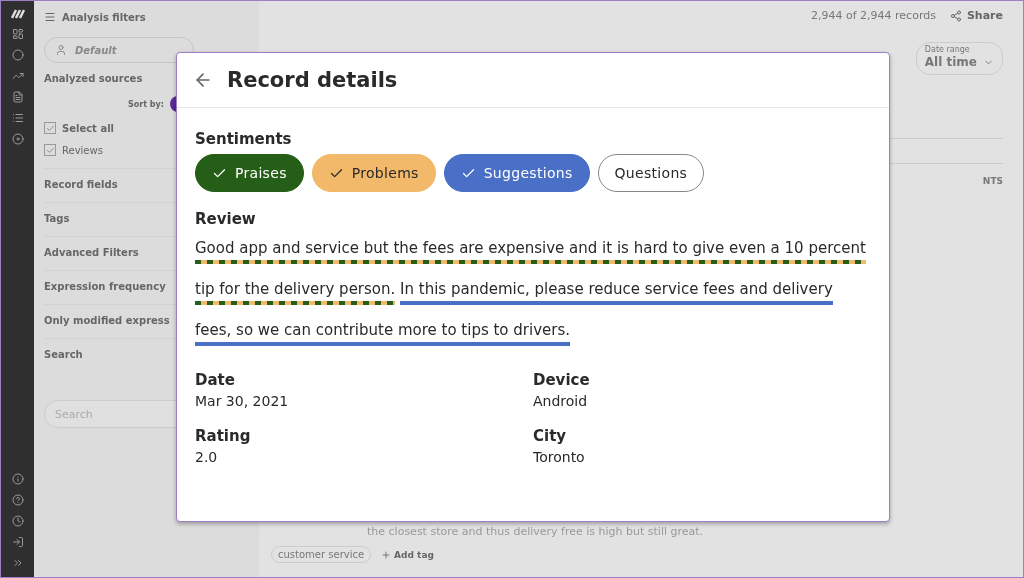 This screenshot has height=578, width=1024. I want to click on section-label: Search, so click(63, 354).